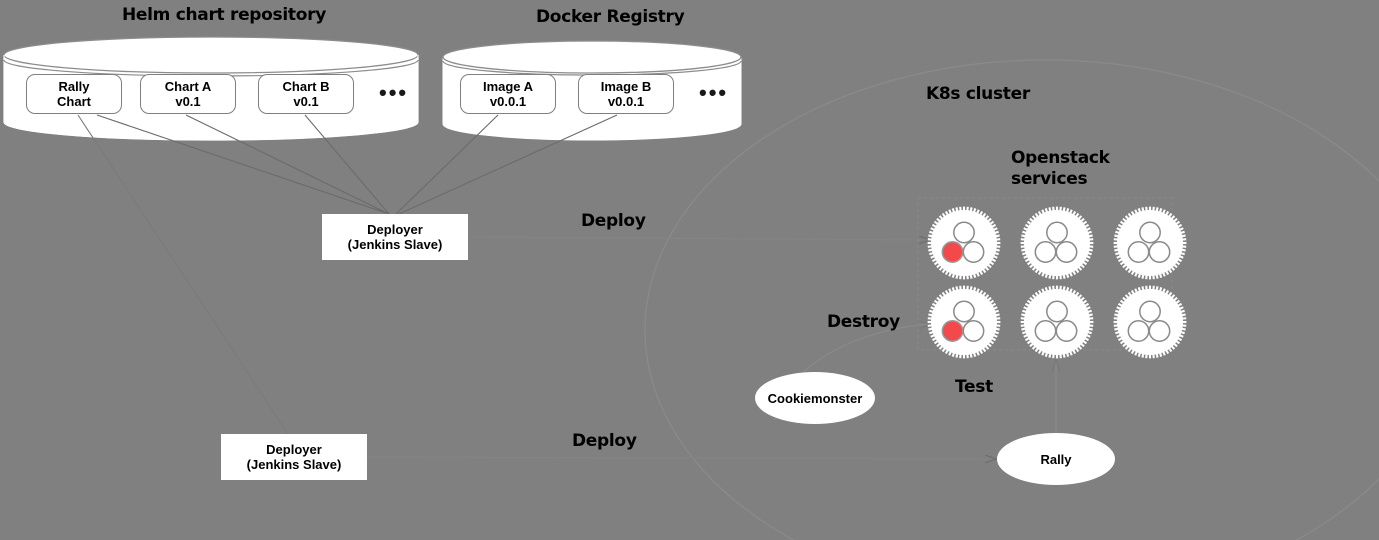 The width and height of the screenshot is (1379, 540). What do you see at coordinates (978, 94) in the screenshot?
I see `k8s-cluster-label: K8s cluster` at bounding box center [978, 94].